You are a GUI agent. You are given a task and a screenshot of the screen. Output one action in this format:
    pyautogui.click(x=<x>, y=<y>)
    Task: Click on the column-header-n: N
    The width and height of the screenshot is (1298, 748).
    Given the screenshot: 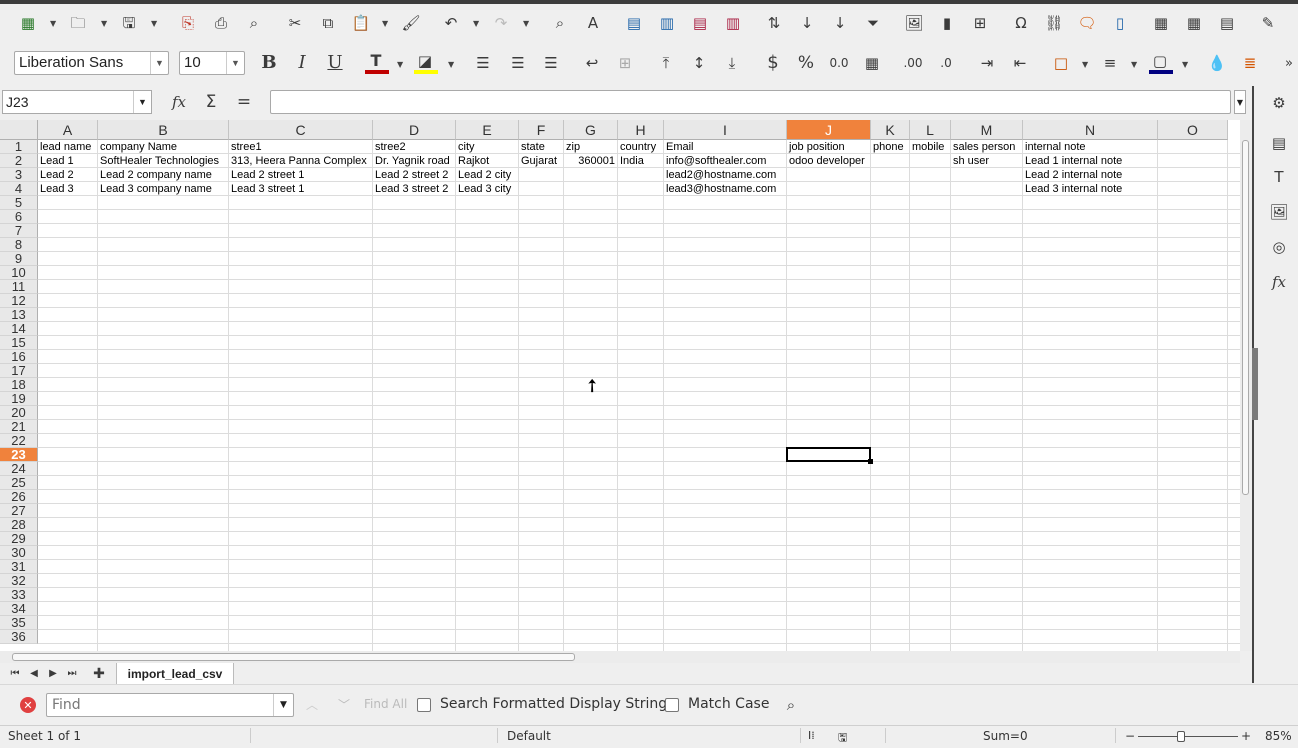 What is the action you would take?
    pyautogui.click(x=1090, y=130)
    